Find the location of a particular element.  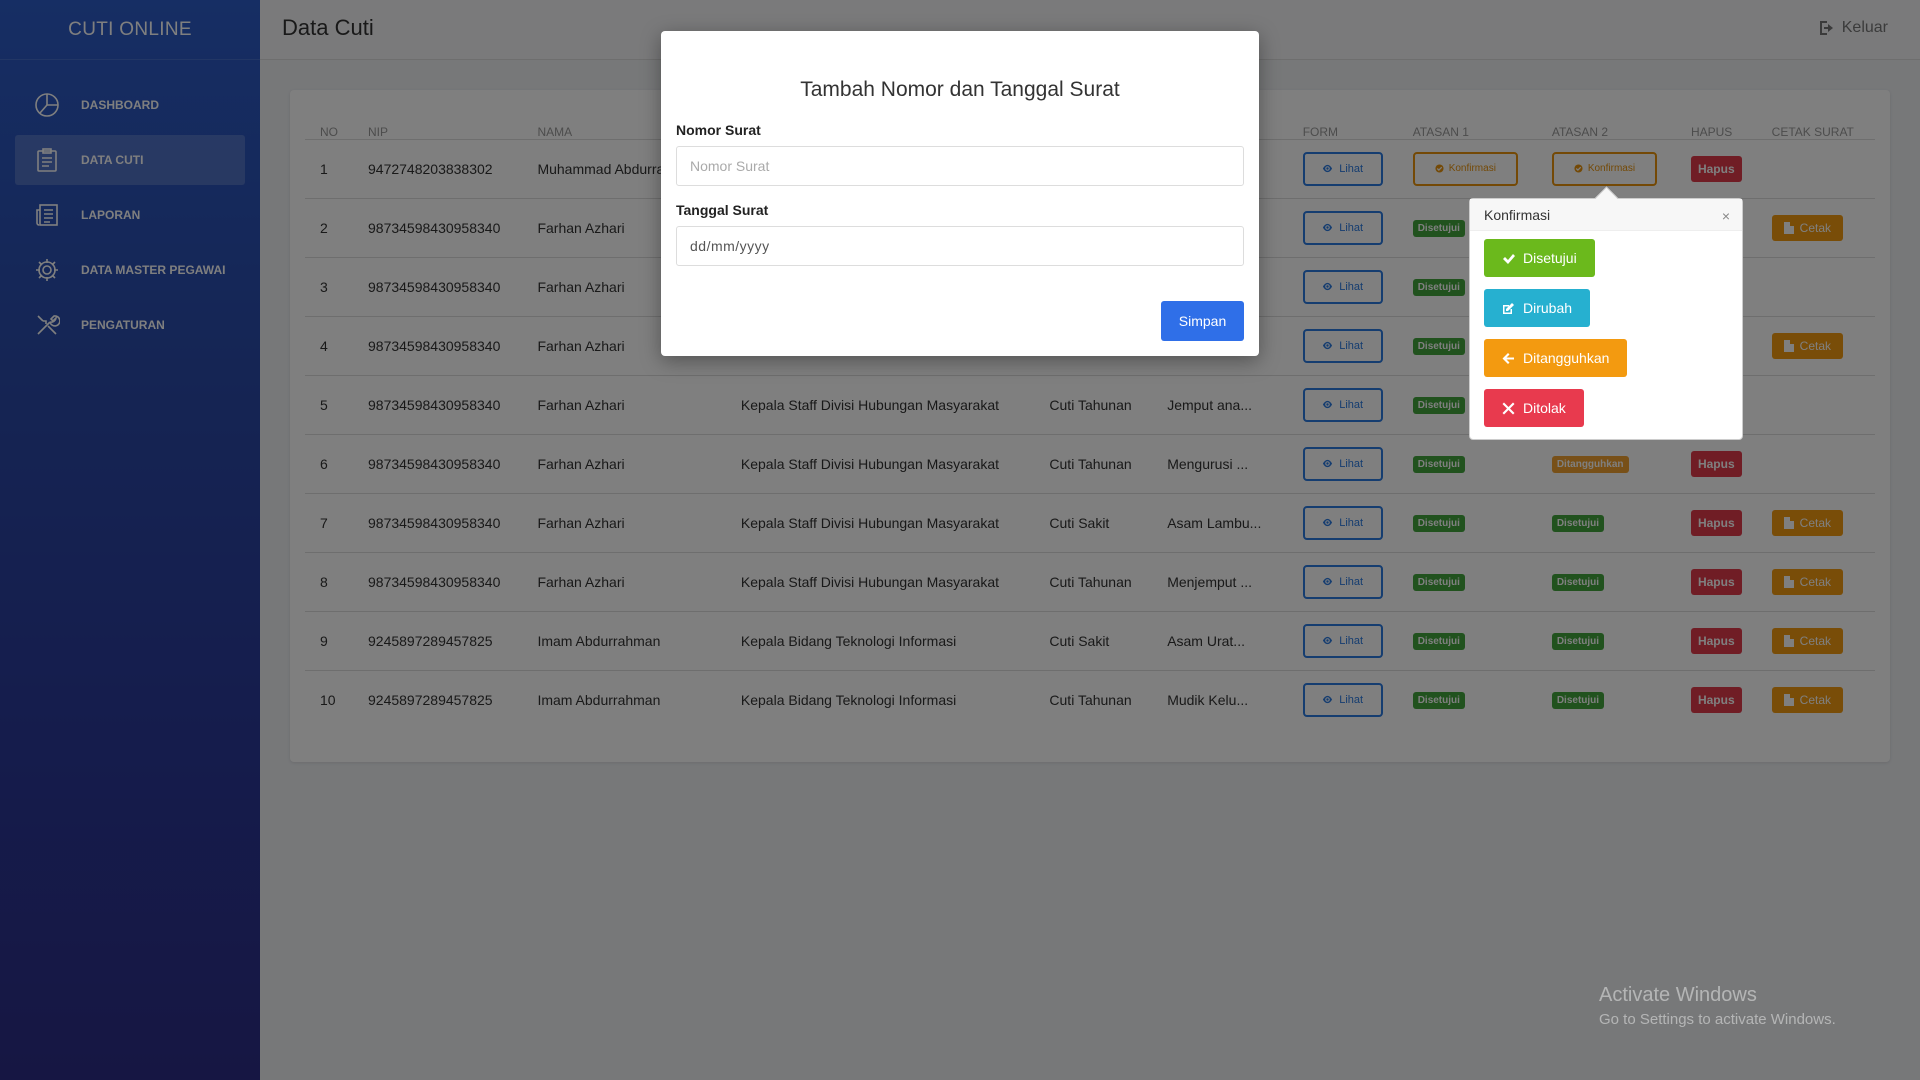

tanggal-surat-label: Tanggal Surat is located at coordinates (722, 210).